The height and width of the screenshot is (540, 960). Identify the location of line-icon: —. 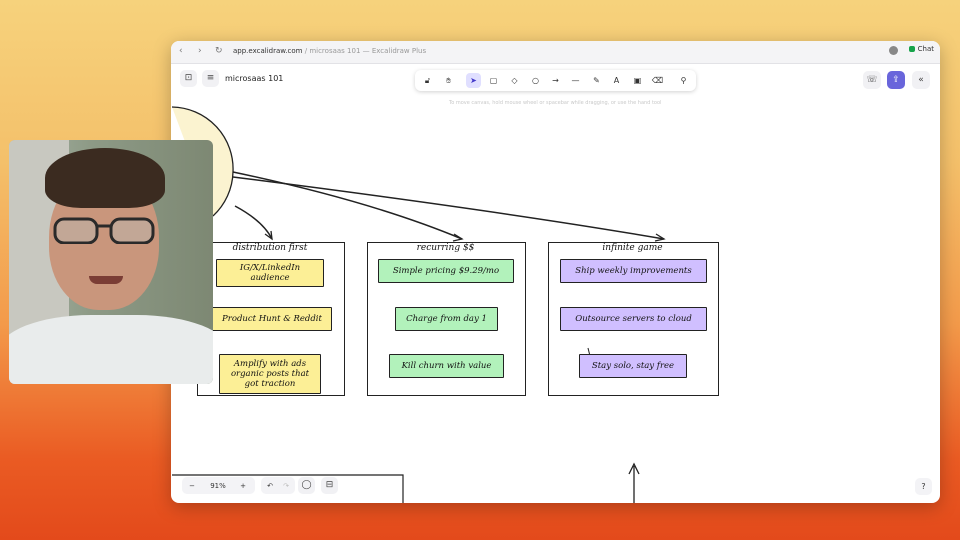
(575, 80).